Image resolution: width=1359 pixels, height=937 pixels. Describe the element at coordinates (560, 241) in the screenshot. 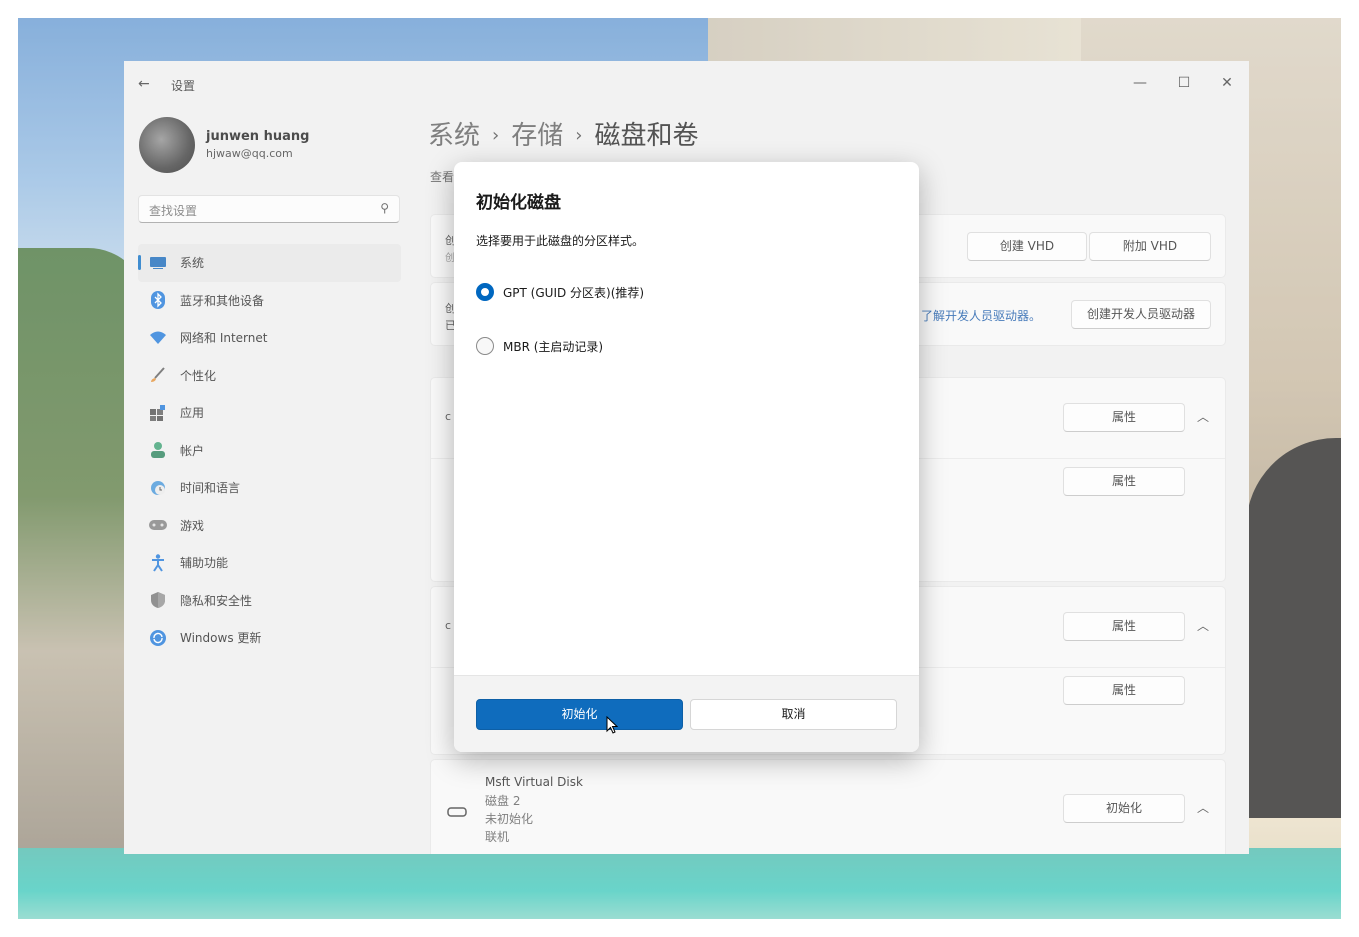

I see `dialog-instruction: 选择要用于此磁盘的分区样式。` at that location.